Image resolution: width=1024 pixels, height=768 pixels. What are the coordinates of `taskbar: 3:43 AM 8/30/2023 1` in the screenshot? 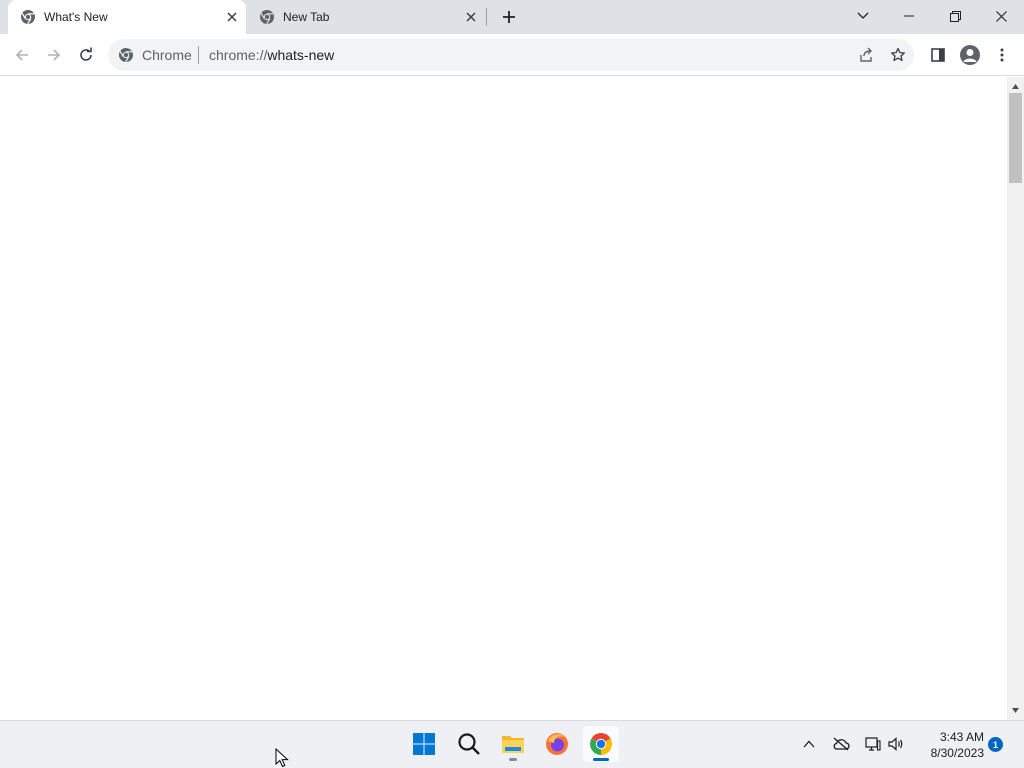 It's located at (512, 744).